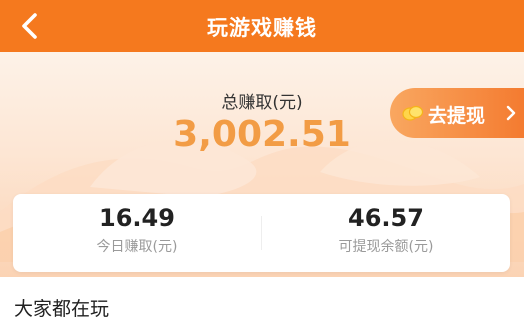 The image size is (524, 325). Describe the element at coordinates (386, 247) in the screenshot. I see `stat-label: 可提现余额(元)` at that location.